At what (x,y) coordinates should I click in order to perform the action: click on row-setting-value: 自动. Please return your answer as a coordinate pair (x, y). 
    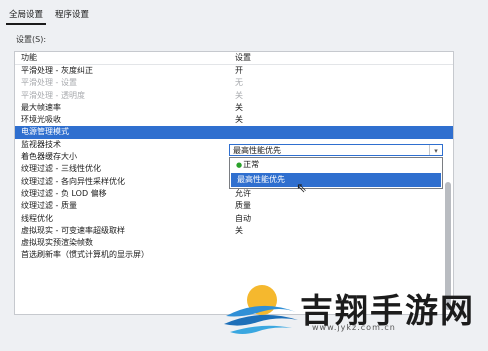
    Looking at the image, I should click on (243, 218).